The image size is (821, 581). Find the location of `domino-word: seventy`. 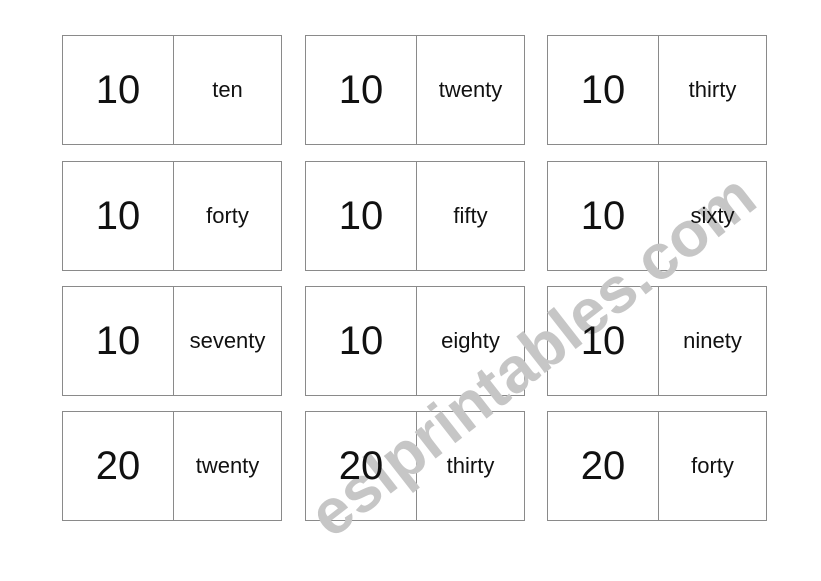

domino-word: seventy is located at coordinates (227, 340).